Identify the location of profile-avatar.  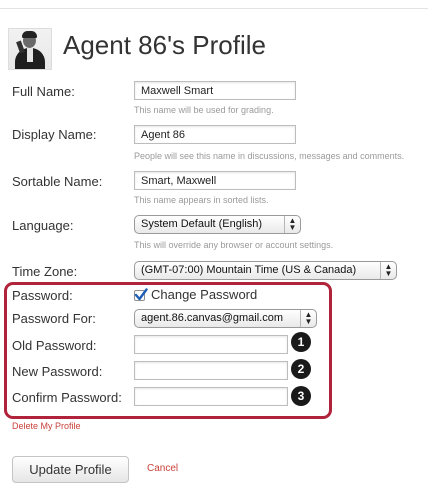
(30, 49).